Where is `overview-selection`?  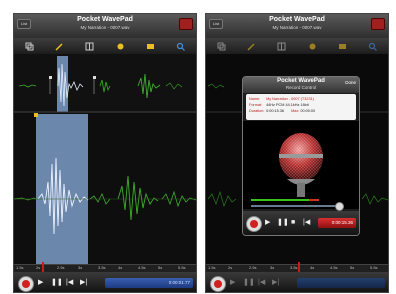
overview-selection is located at coordinates (62, 84).